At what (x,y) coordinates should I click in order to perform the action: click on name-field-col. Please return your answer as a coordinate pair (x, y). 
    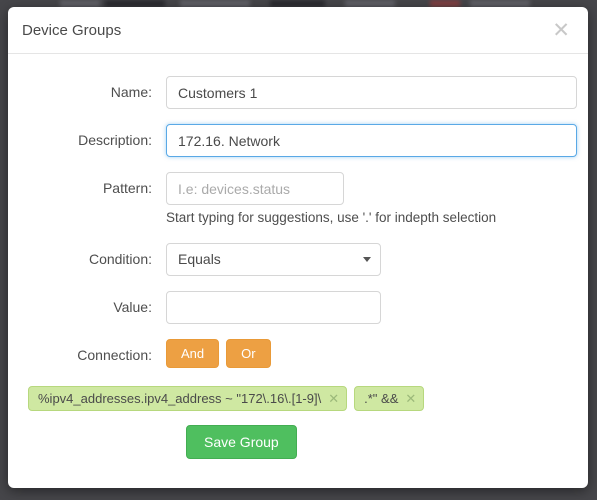
    Looking at the image, I should click on (371, 92).